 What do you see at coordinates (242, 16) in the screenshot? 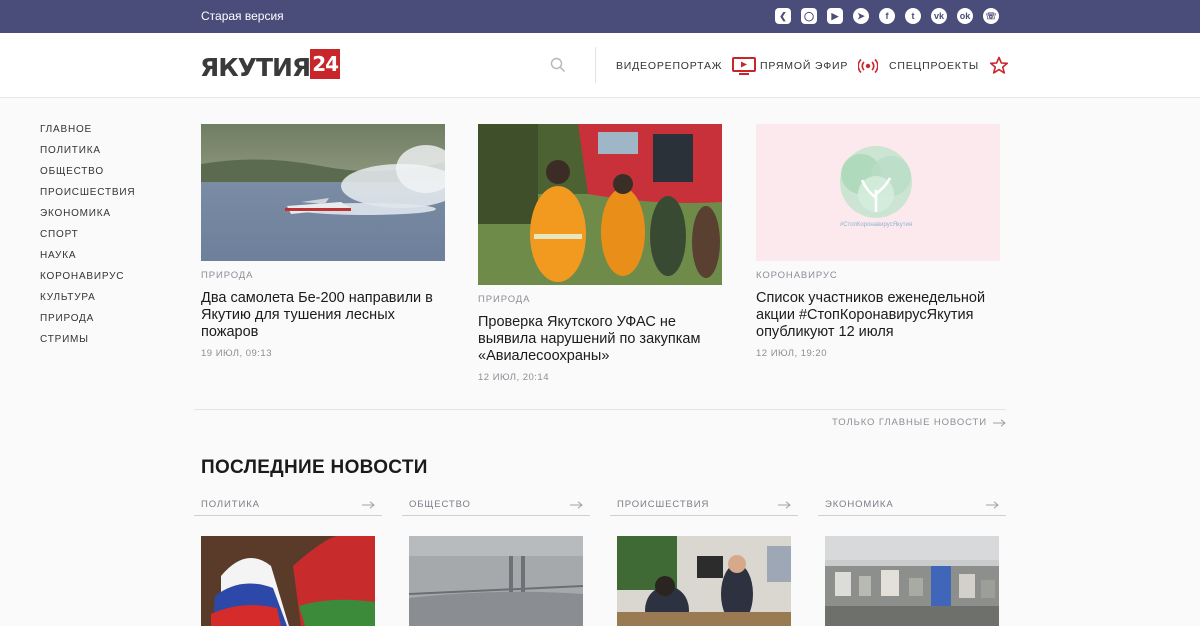
I see `old-version-link: Старая версия` at bounding box center [242, 16].